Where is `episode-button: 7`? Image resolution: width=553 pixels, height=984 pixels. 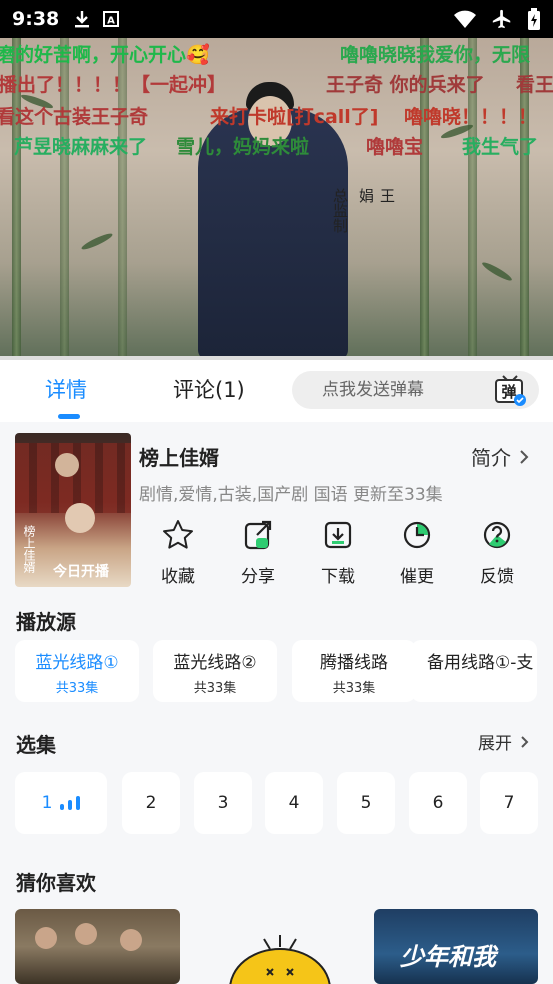 episode-button: 7 is located at coordinates (509, 803).